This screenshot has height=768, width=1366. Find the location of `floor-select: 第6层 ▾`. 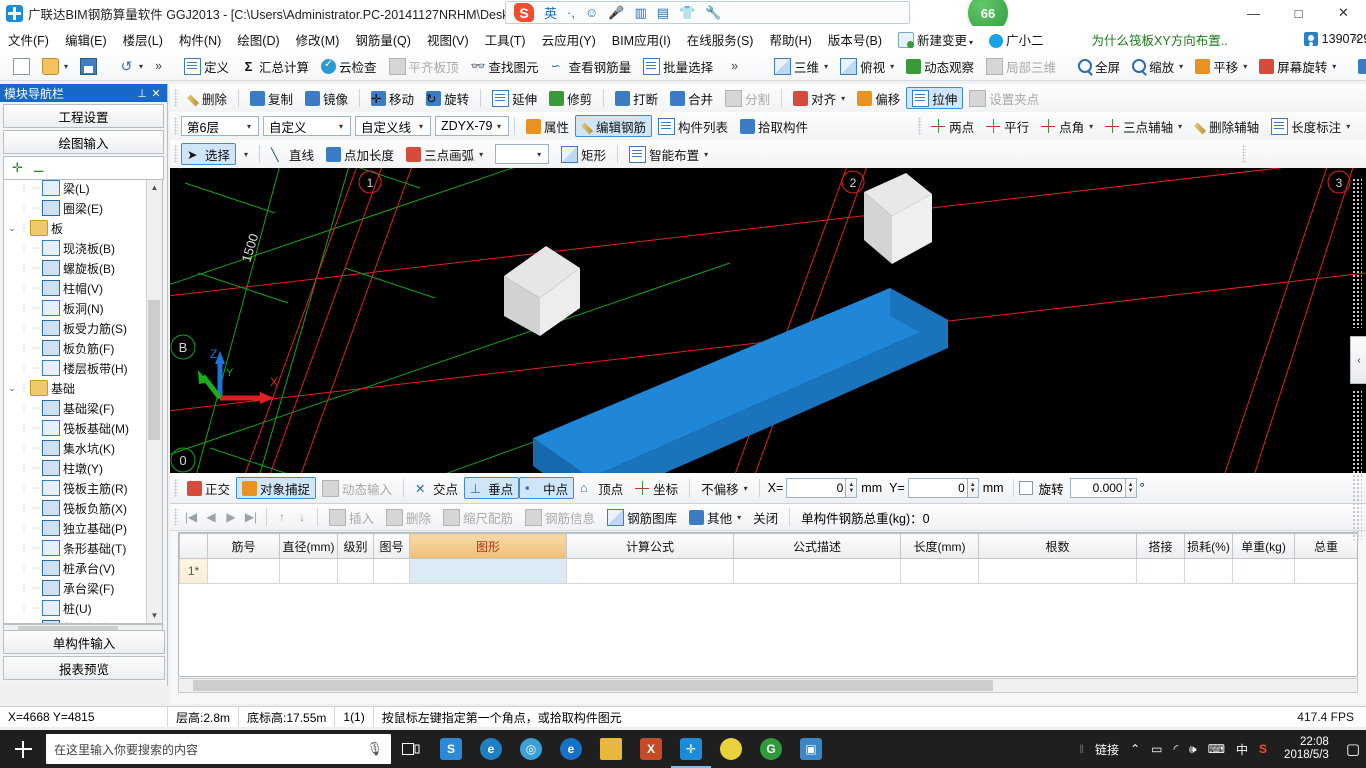

floor-select: 第6层 ▾ is located at coordinates (220, 126).